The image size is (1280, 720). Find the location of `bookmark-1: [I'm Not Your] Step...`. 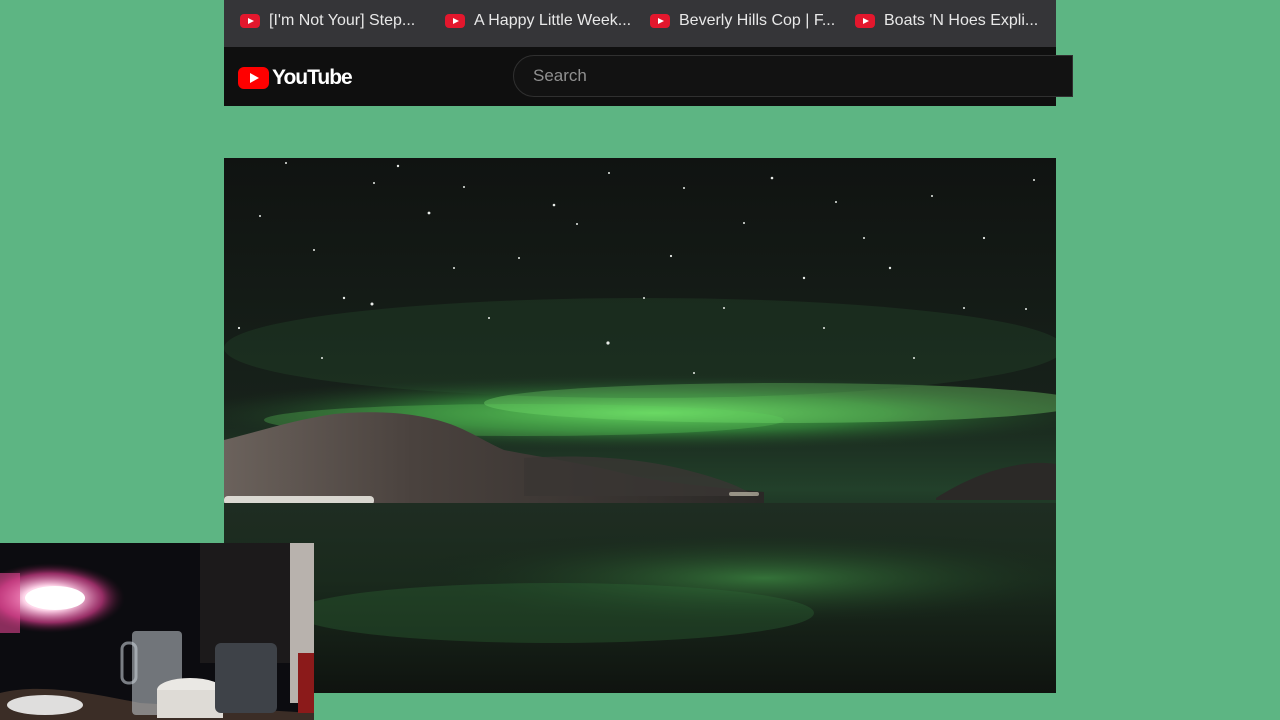

bookmark-1: [I'm Not Your] Step... is located at coordinates (327, 21).